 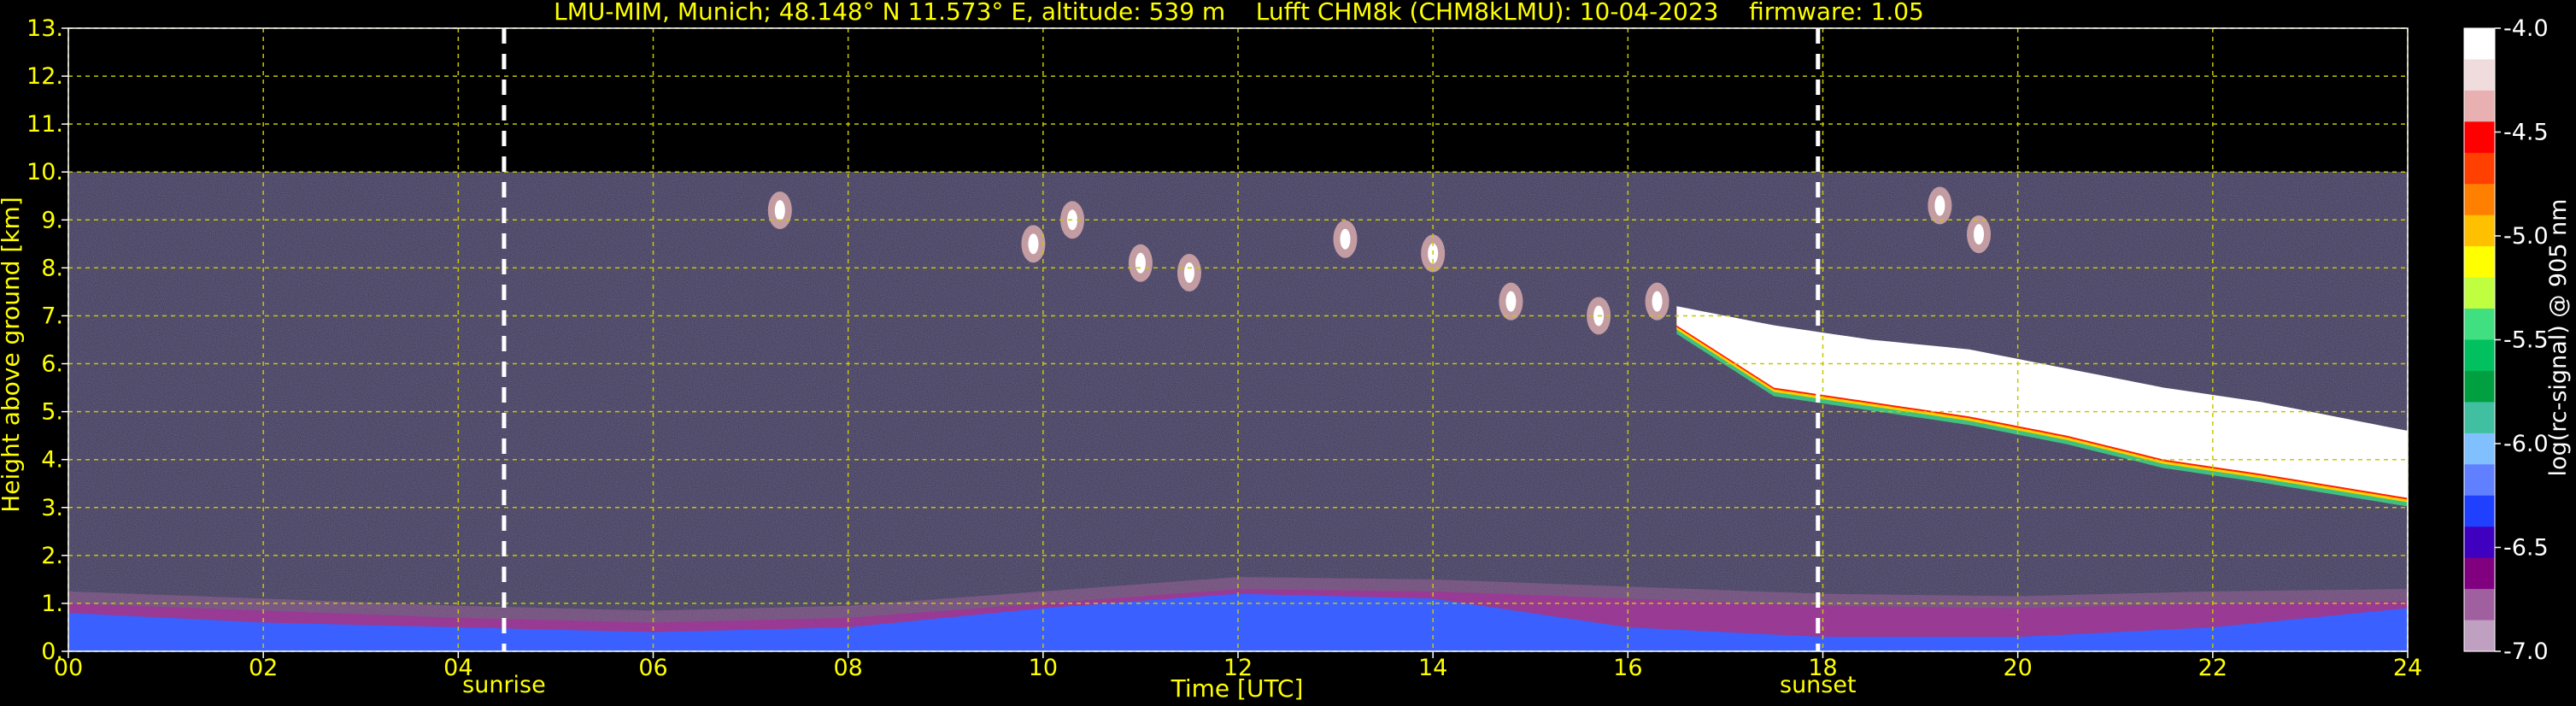 What do you see at coordinates (1822, 668) in the screenshot?
I see `x-tick-label: 18` at bounding box center [1822, 668].